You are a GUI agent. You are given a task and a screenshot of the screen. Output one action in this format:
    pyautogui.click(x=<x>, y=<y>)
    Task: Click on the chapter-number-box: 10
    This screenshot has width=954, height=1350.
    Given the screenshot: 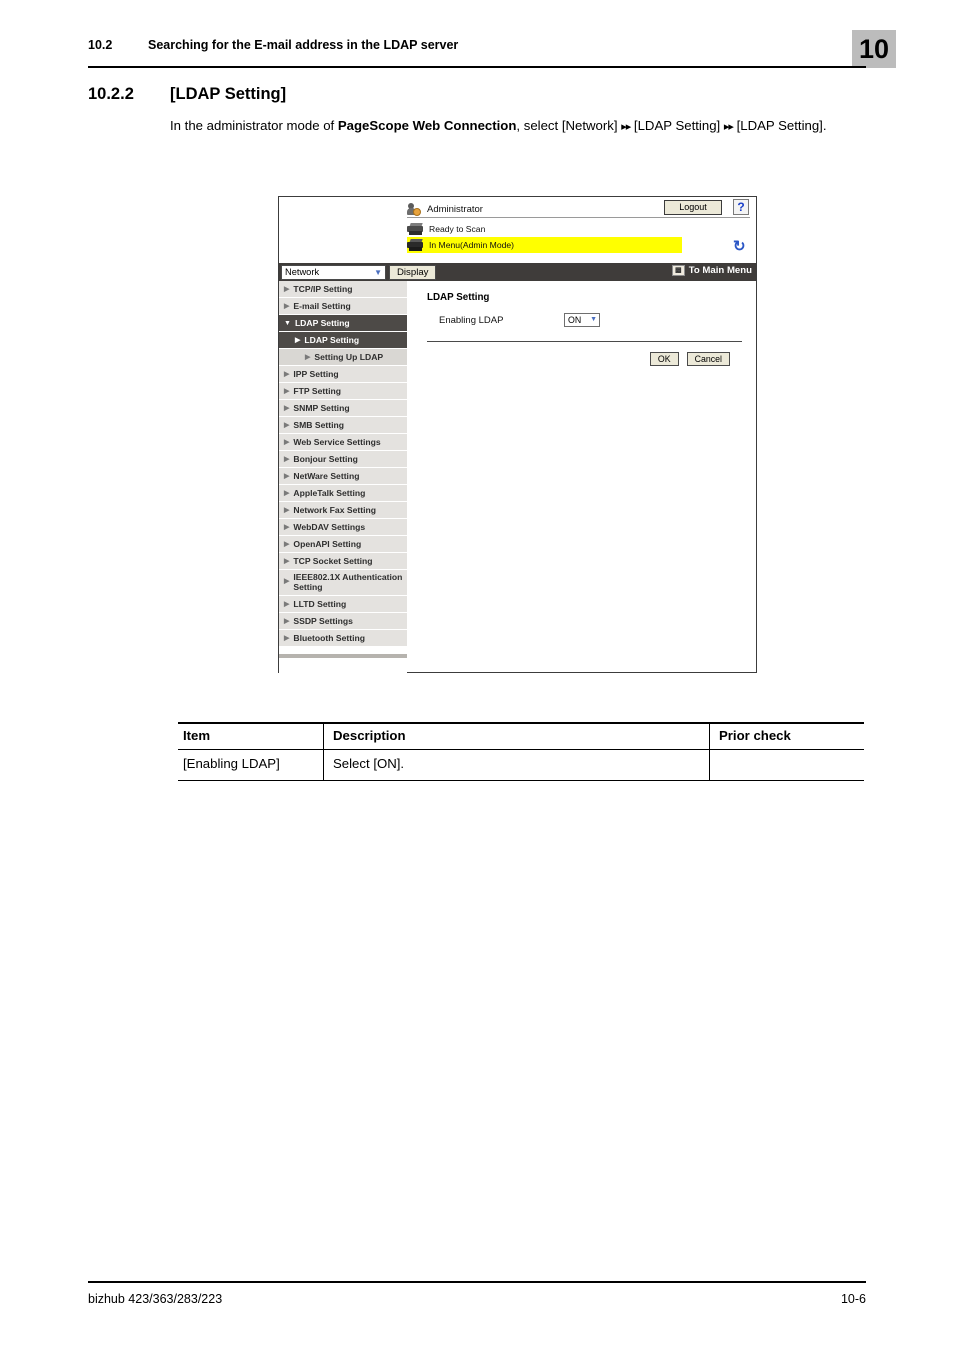 What is the action you would take?
    pyautogui.click(x=874, y=49)
    